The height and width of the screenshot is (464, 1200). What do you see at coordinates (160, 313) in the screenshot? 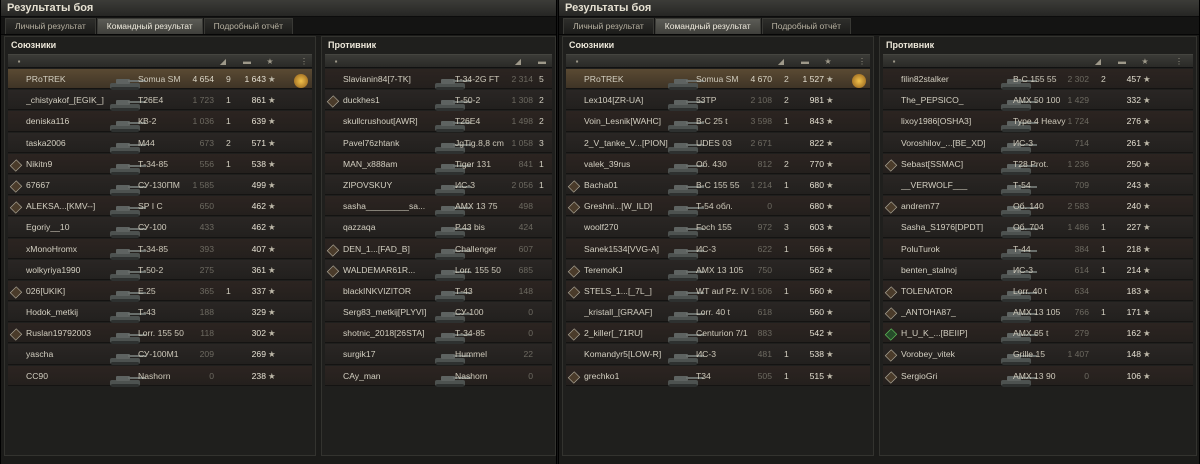
I see `table-row: Hodok_metkij Т-43 188 329 ★` at bounding box center [160, 313].